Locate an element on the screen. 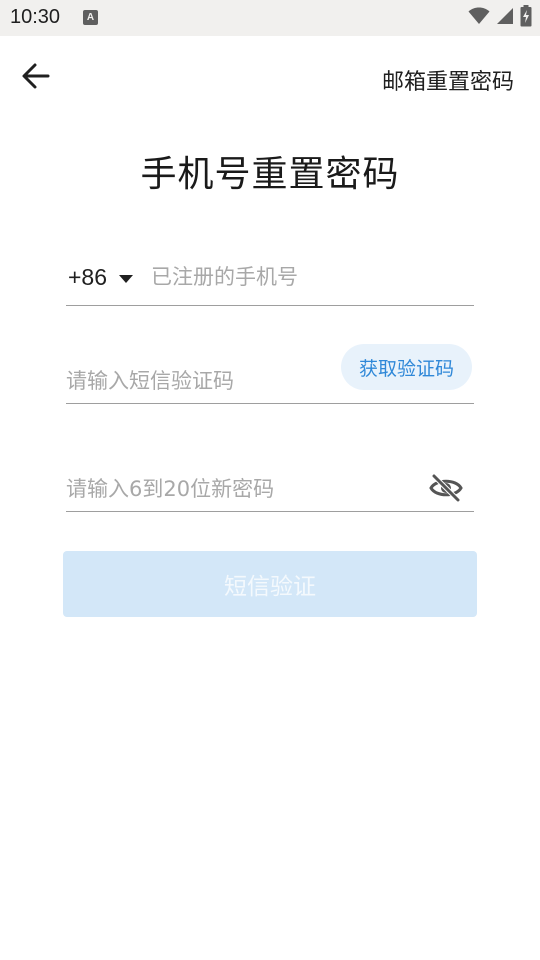  arrow-back-icon is located at coordinates (36, 78).